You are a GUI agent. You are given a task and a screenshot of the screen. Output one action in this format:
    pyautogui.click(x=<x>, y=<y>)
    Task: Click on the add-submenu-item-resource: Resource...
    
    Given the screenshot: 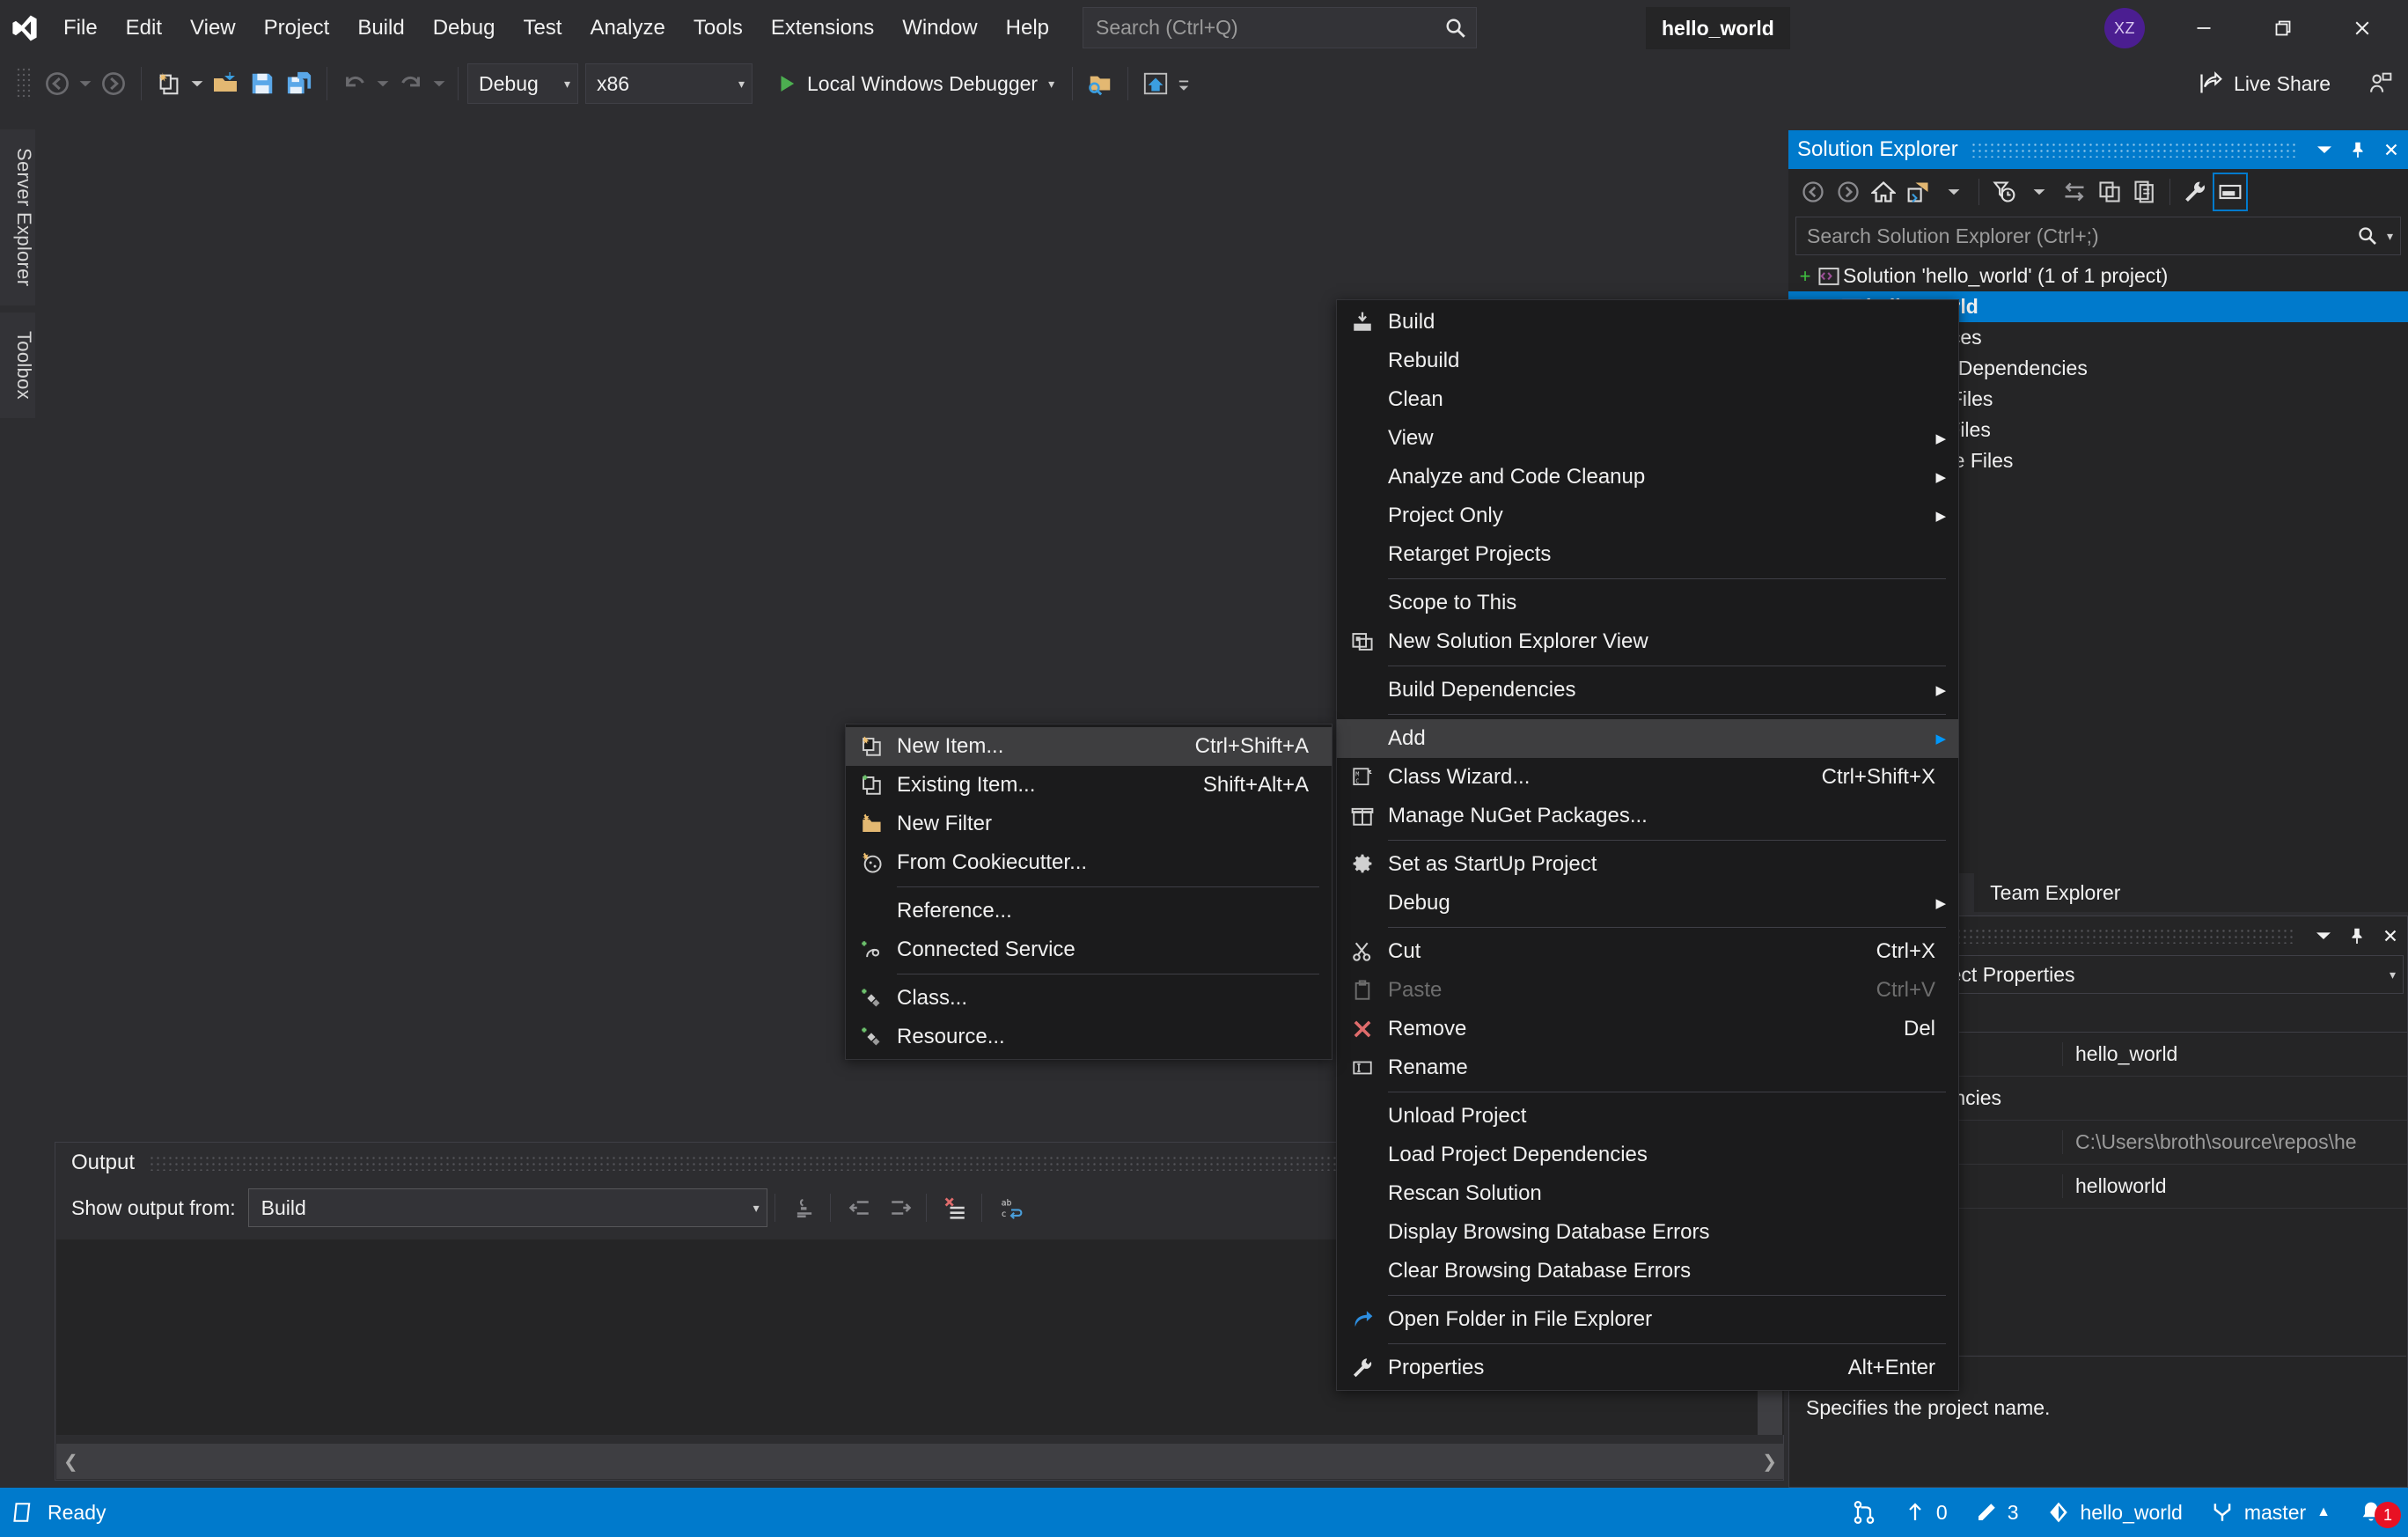 What is the action you would take?
    pyautogui.click(x=1089, y=1037)
    